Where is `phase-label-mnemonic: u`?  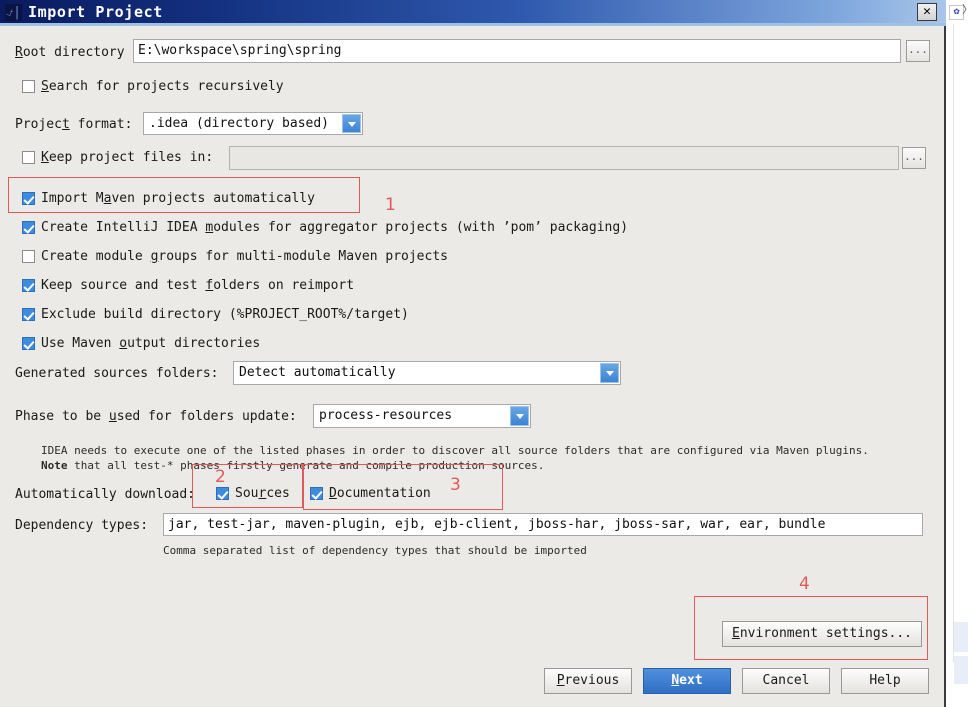 phase-label-mnemonic: u is located at coordinates (112, 416).